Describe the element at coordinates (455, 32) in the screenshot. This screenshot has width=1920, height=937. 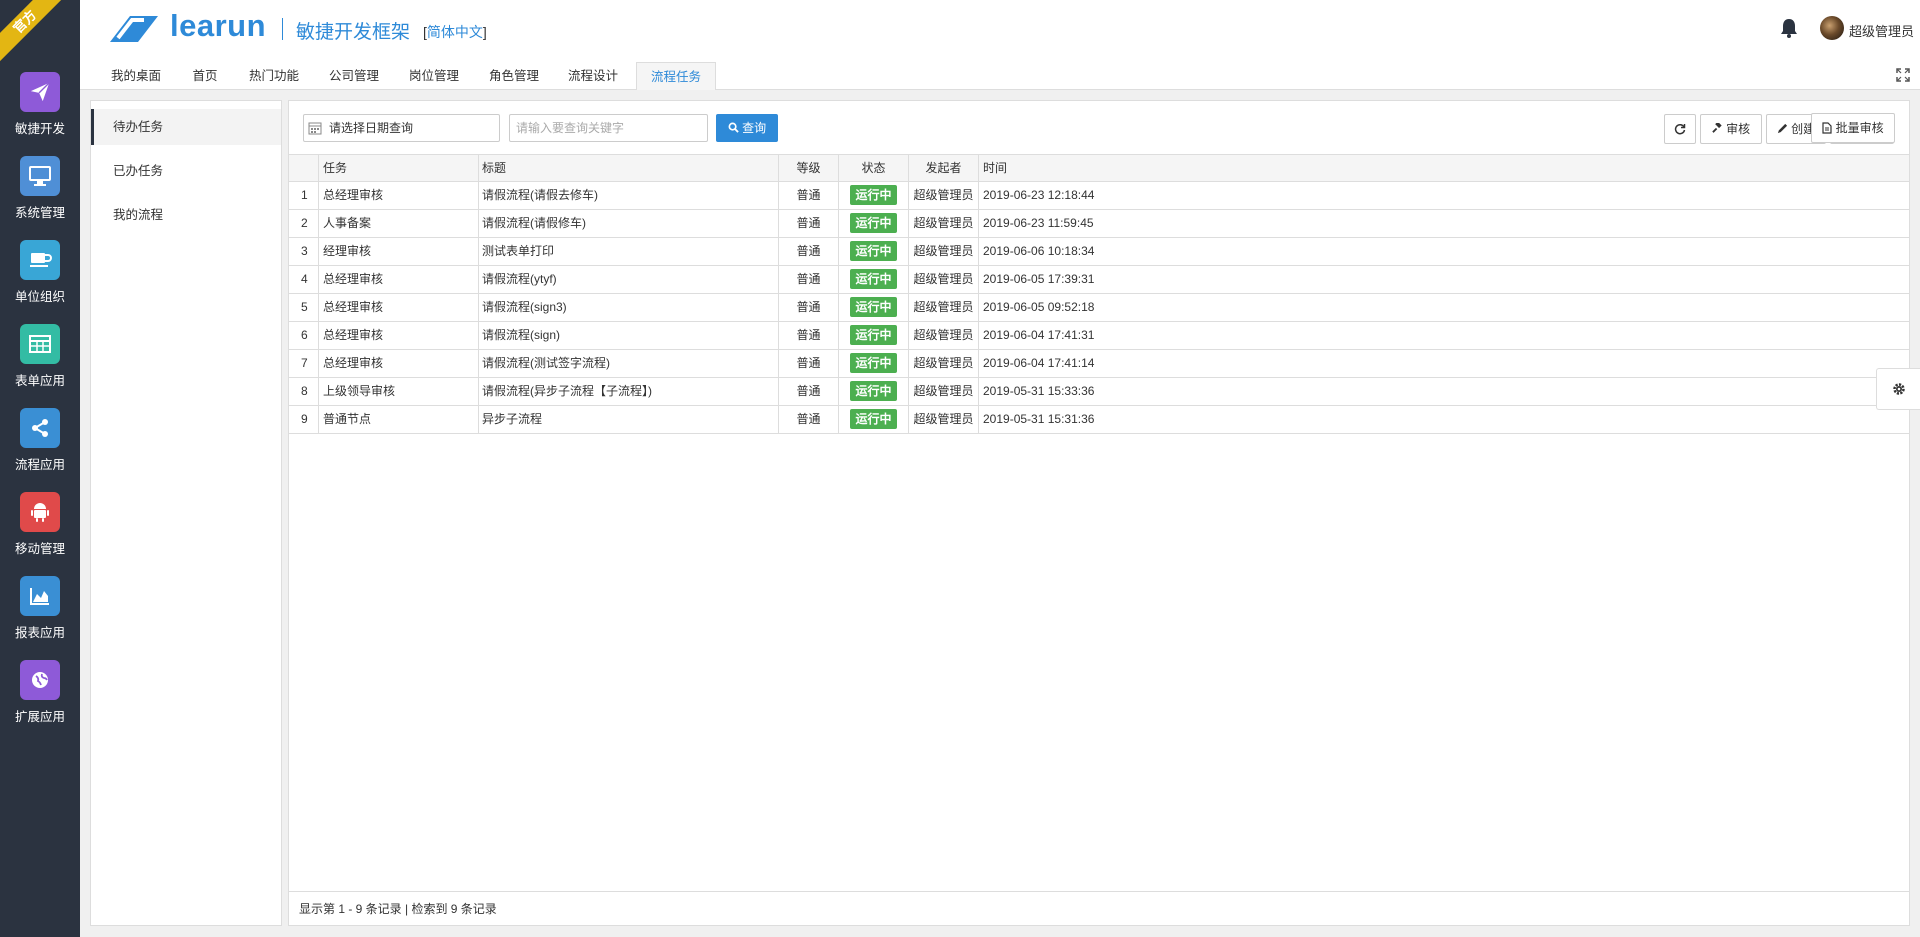
I see `language-selector: [简体中文]` at that location.